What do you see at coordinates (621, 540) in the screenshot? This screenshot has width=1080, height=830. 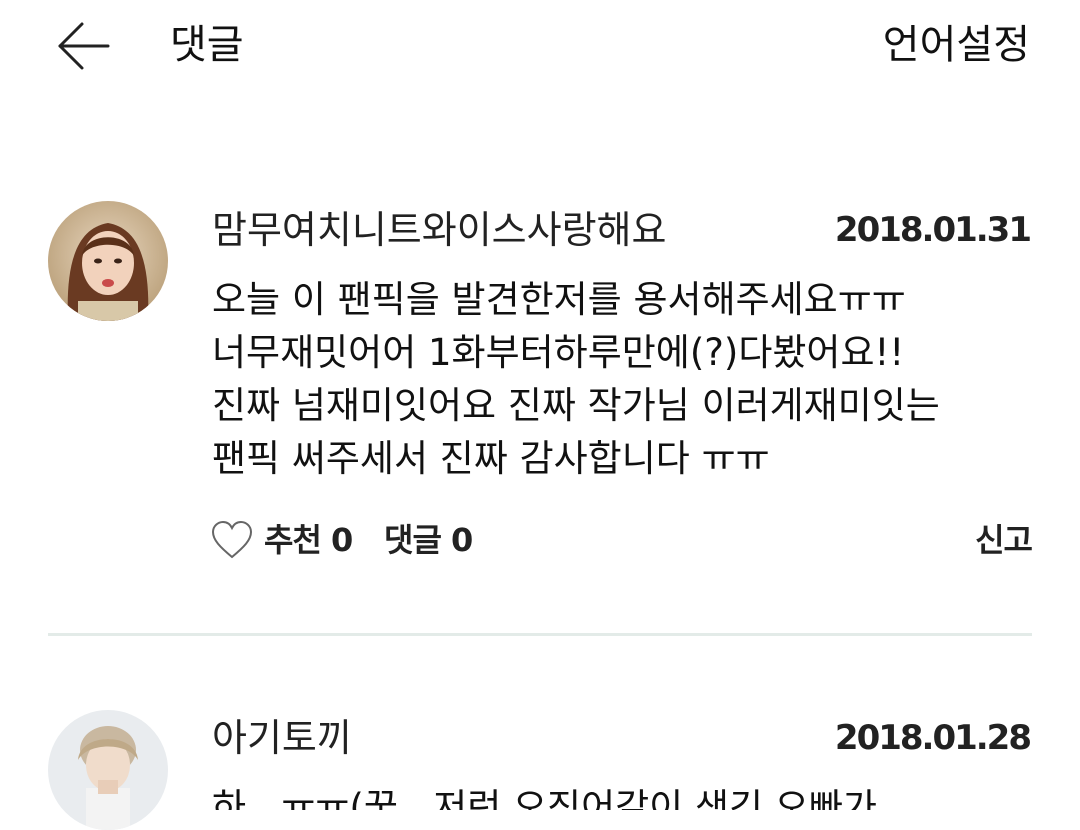 I see `comment-actions: 추천 0 댓글 0 신고` at bounding box center [621, 540].